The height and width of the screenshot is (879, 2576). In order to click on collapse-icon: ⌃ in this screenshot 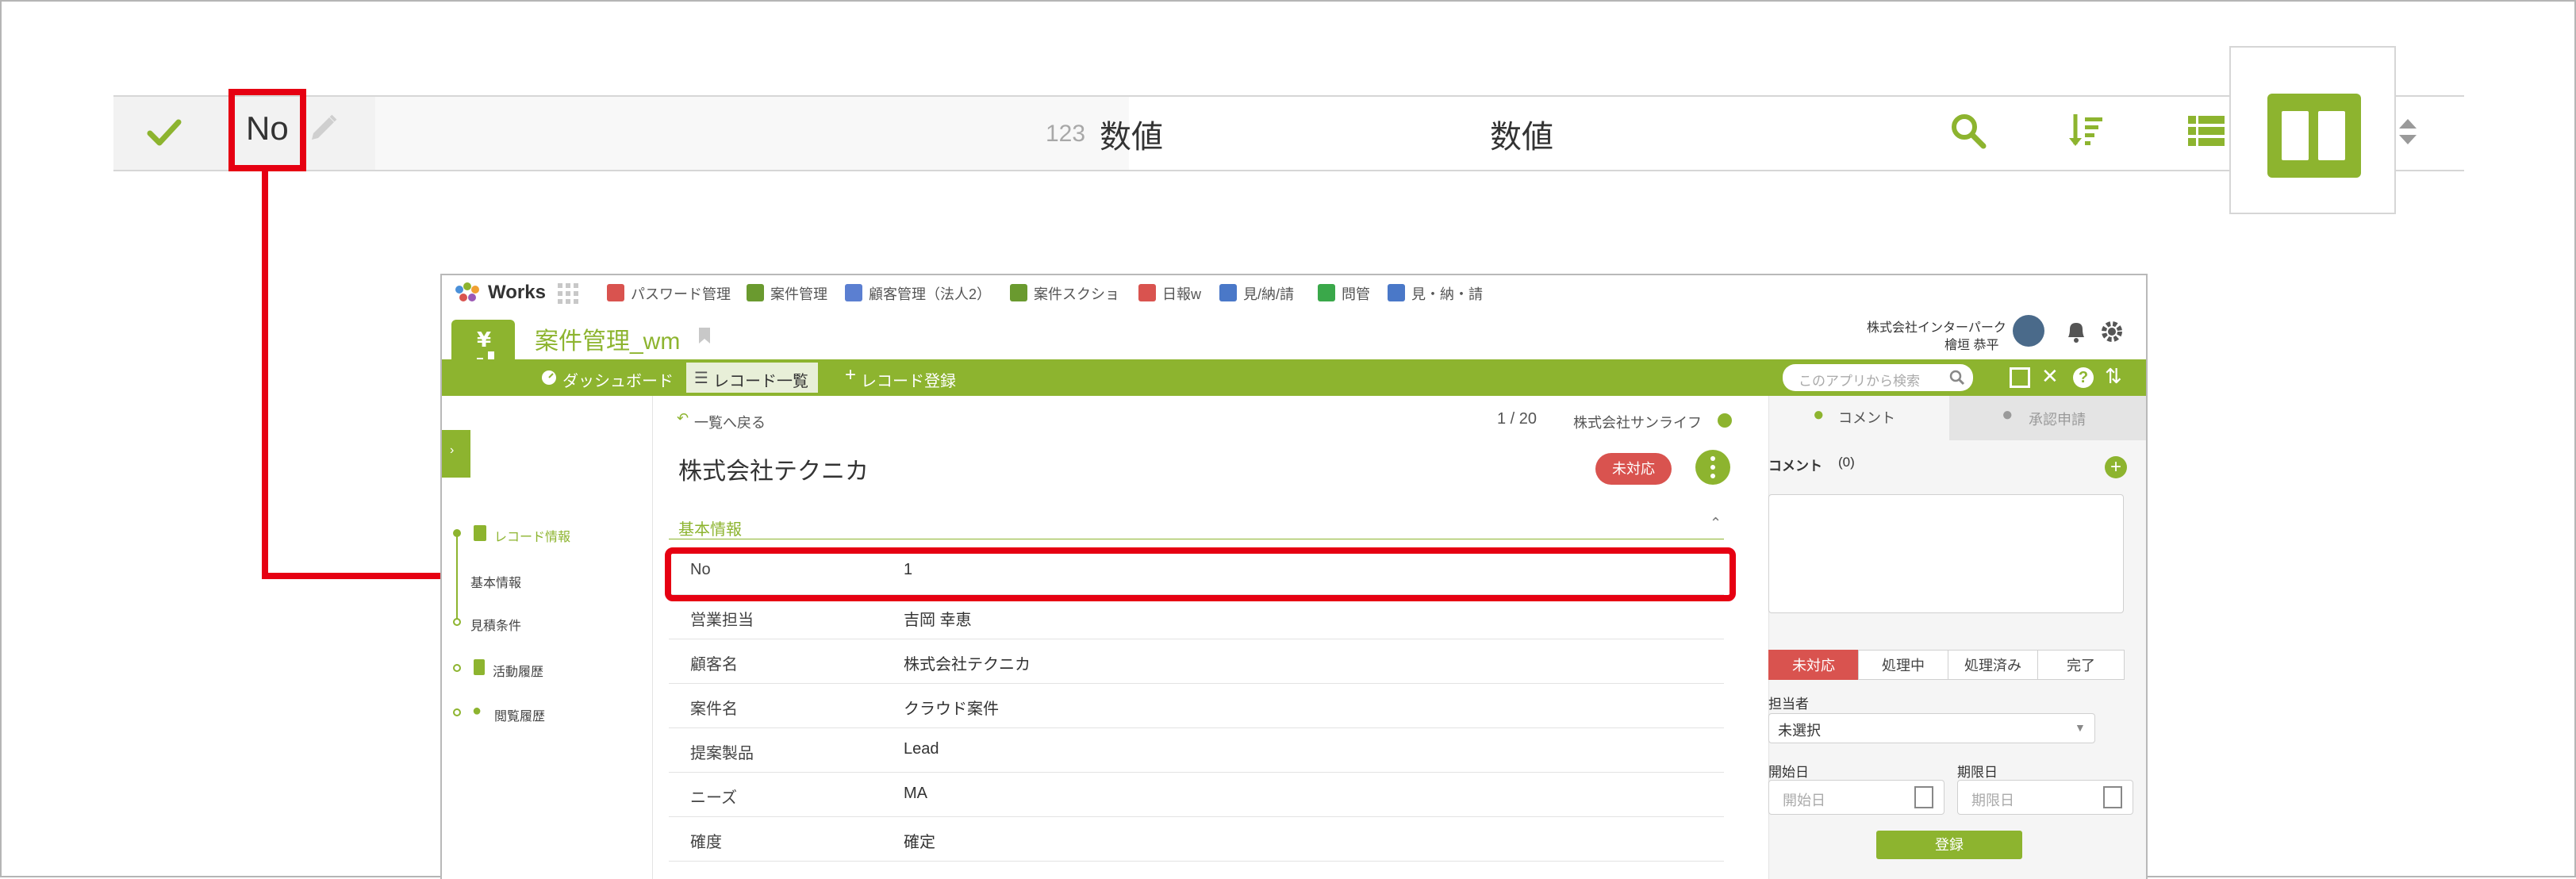, I will do `click(1716, 523)`.